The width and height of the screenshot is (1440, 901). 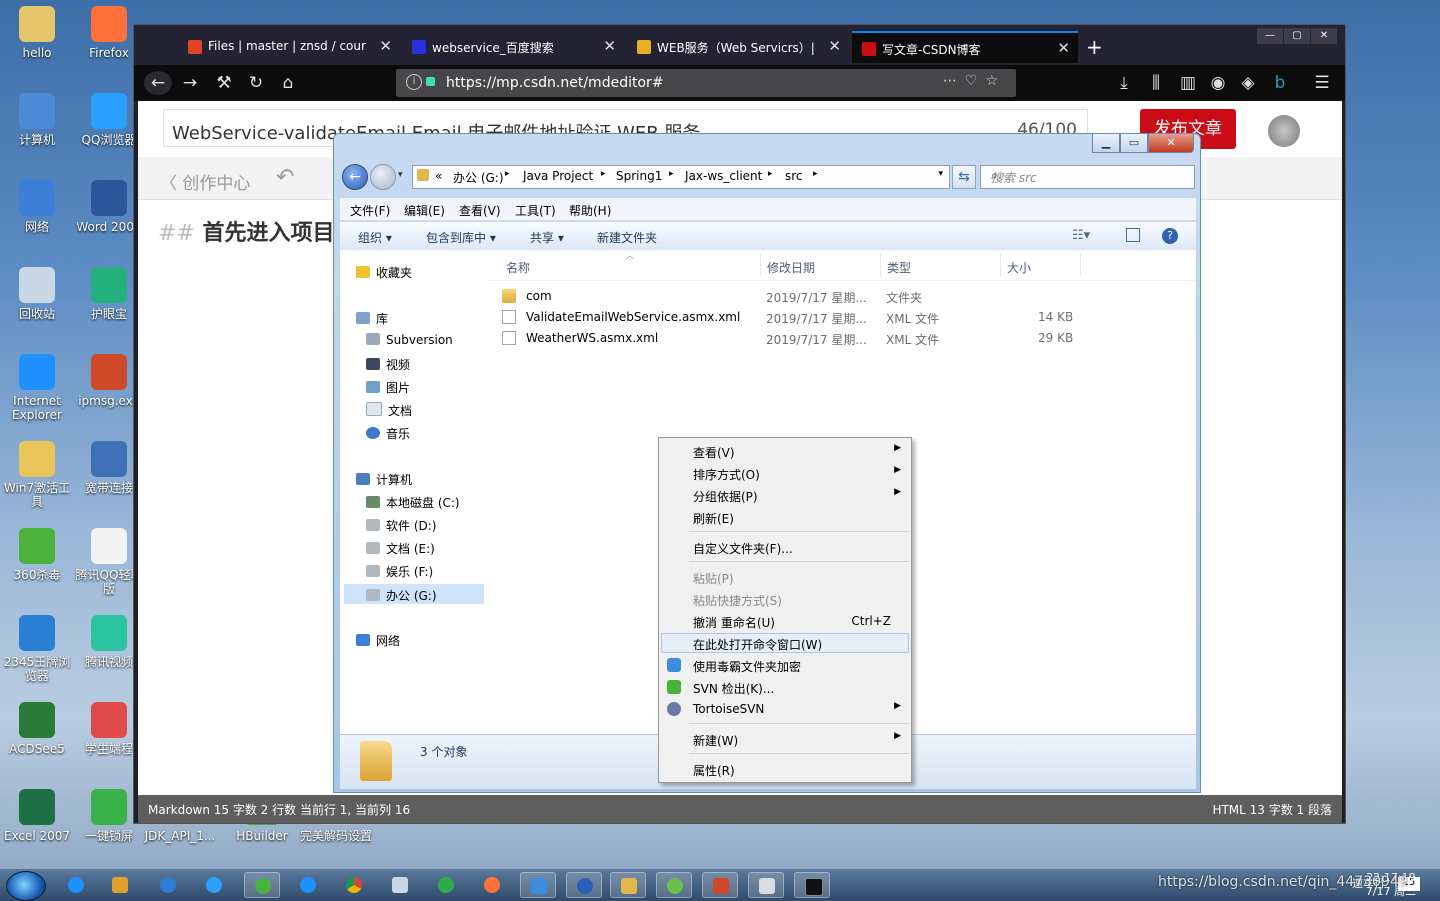 What do you see at coordinates (964, 177) in the screenshot?
I see `refresh-icon: ⇆` at bounding box center [964, 177].